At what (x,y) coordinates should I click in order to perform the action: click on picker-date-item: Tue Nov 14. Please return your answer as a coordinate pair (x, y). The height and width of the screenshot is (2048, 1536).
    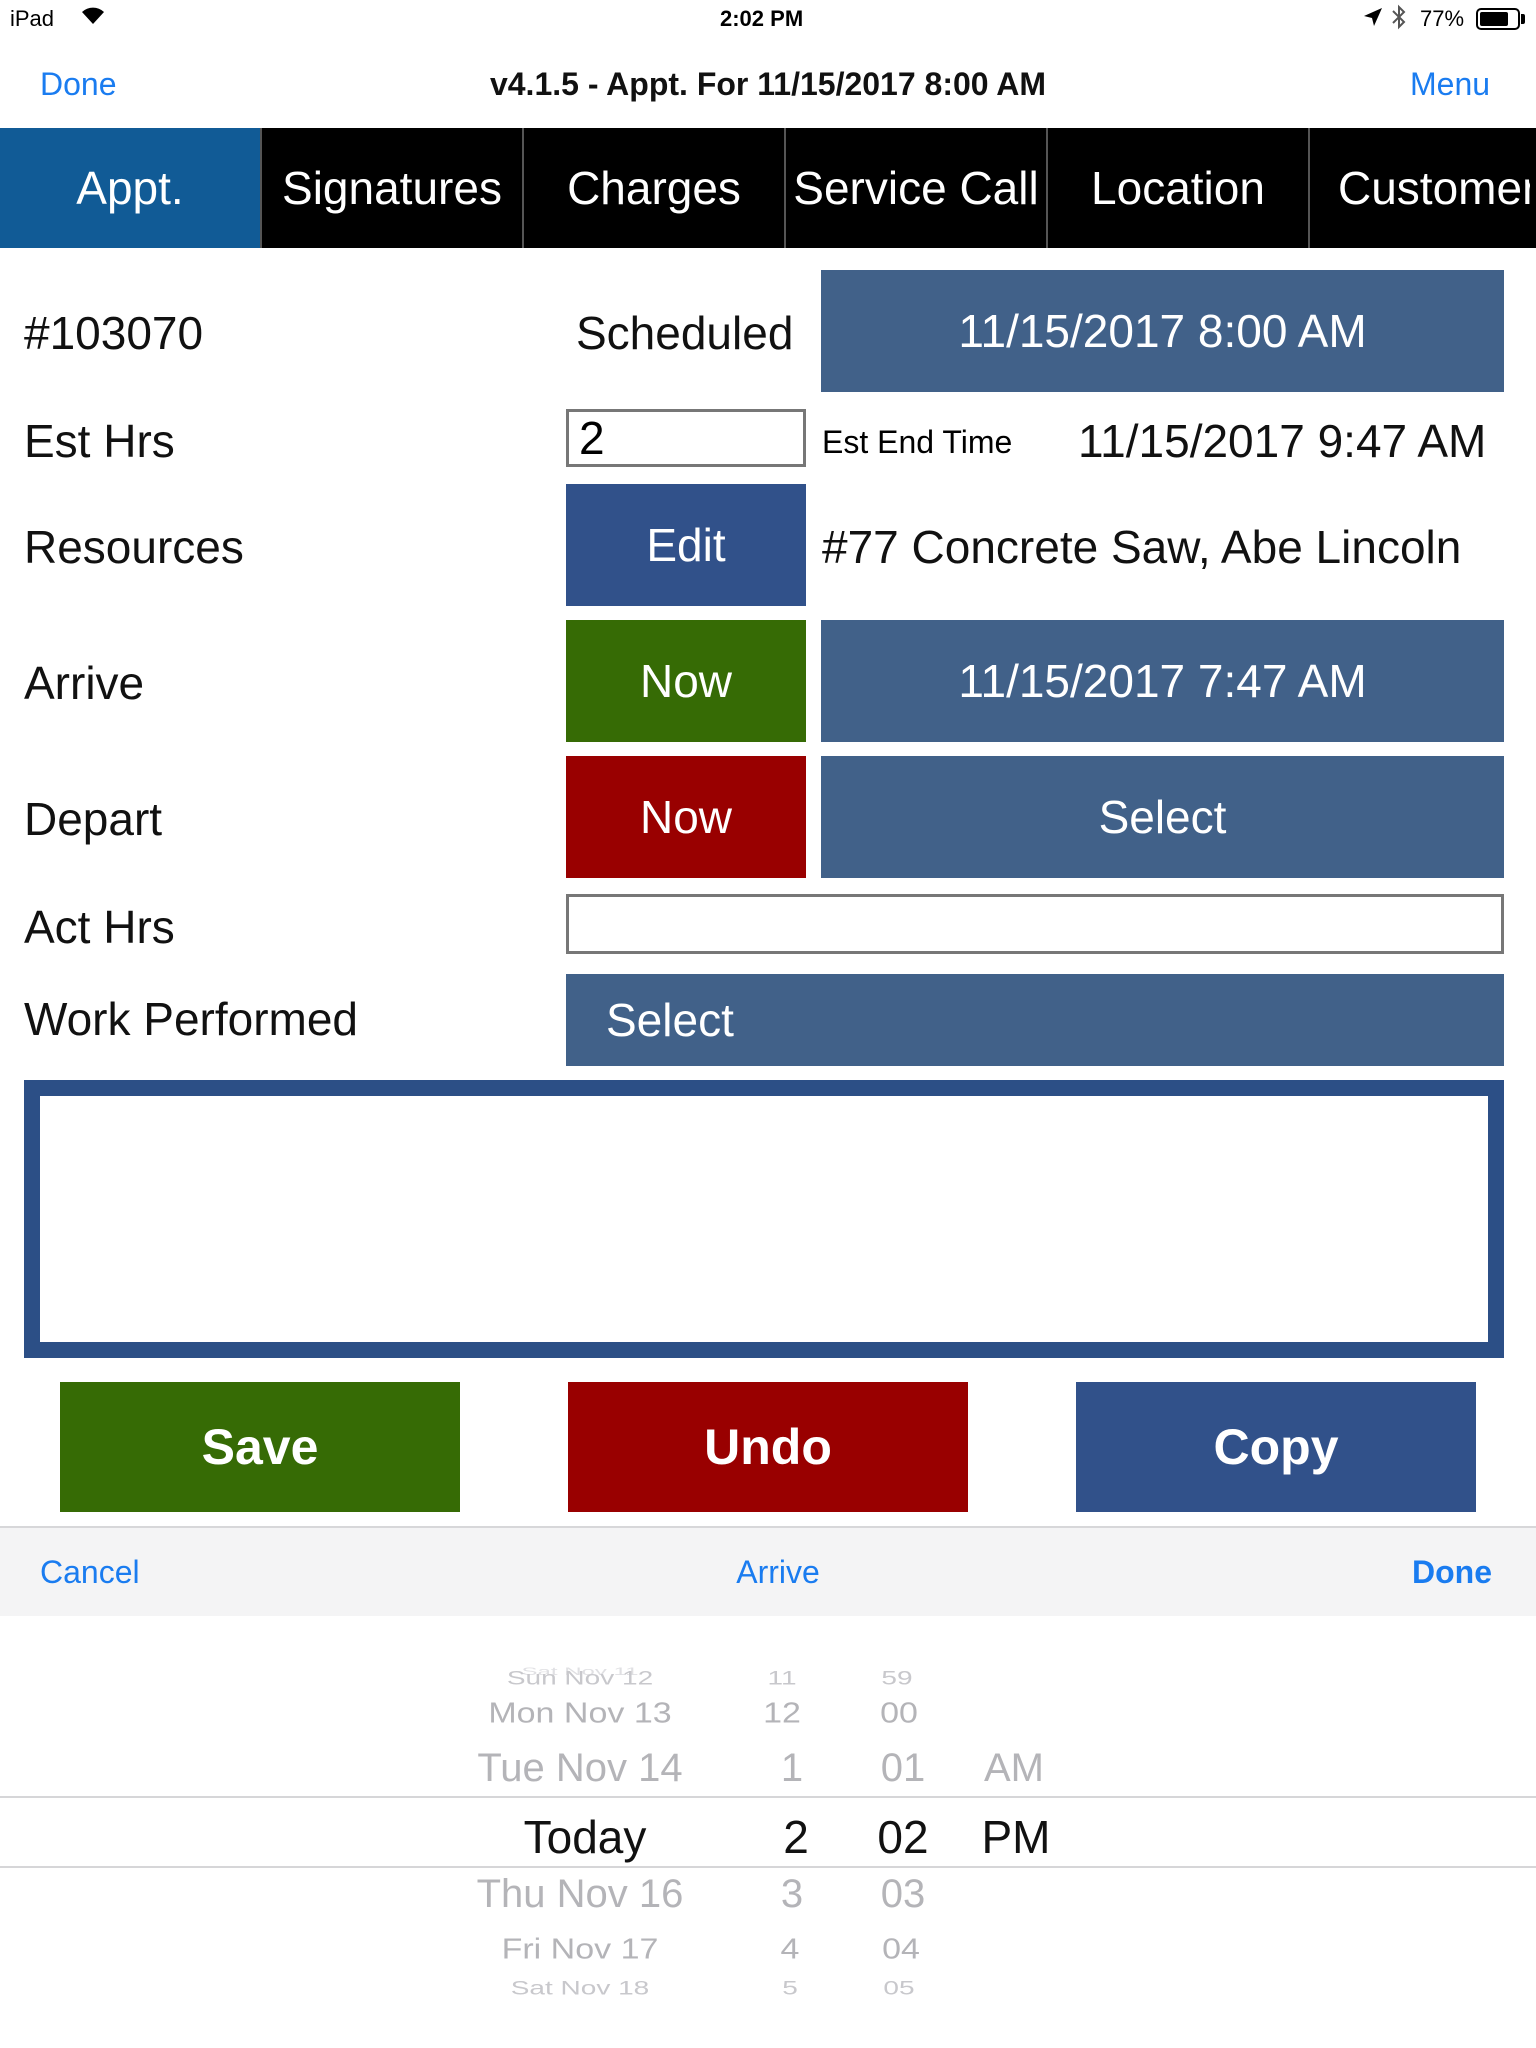
    Looking at the image, I should click on (580, 1768).